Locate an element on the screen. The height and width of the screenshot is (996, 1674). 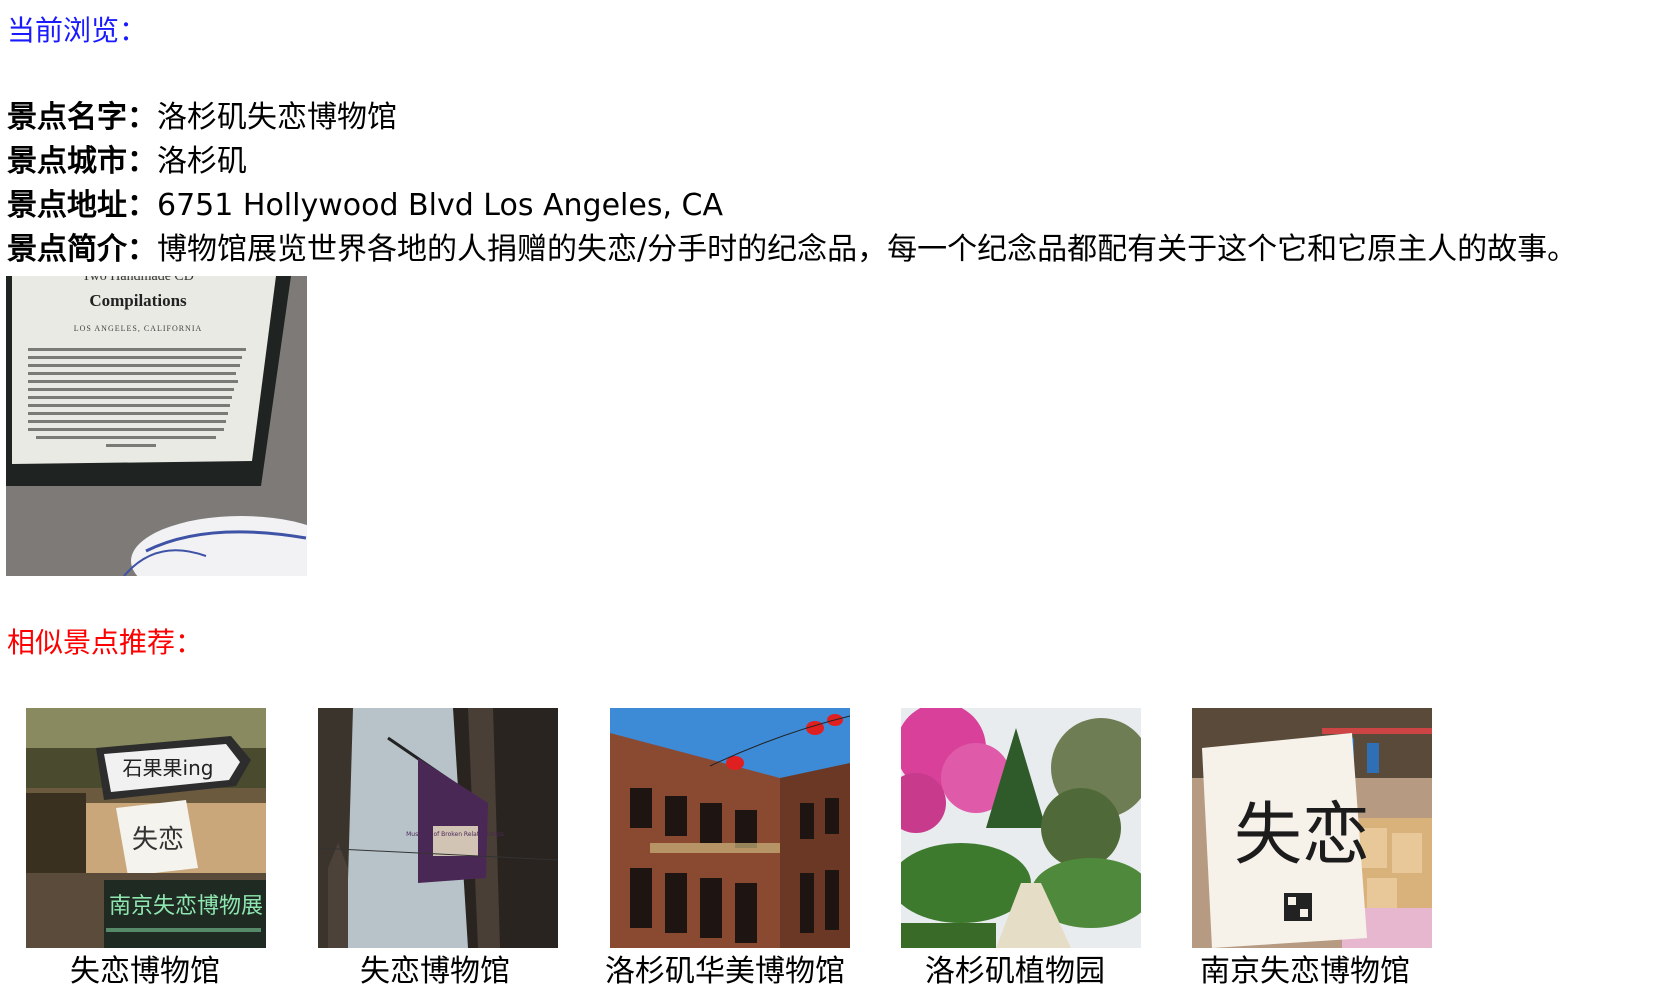
recommendation-item: 洛杉矶植物园 is located at coordinates (1015, 852).